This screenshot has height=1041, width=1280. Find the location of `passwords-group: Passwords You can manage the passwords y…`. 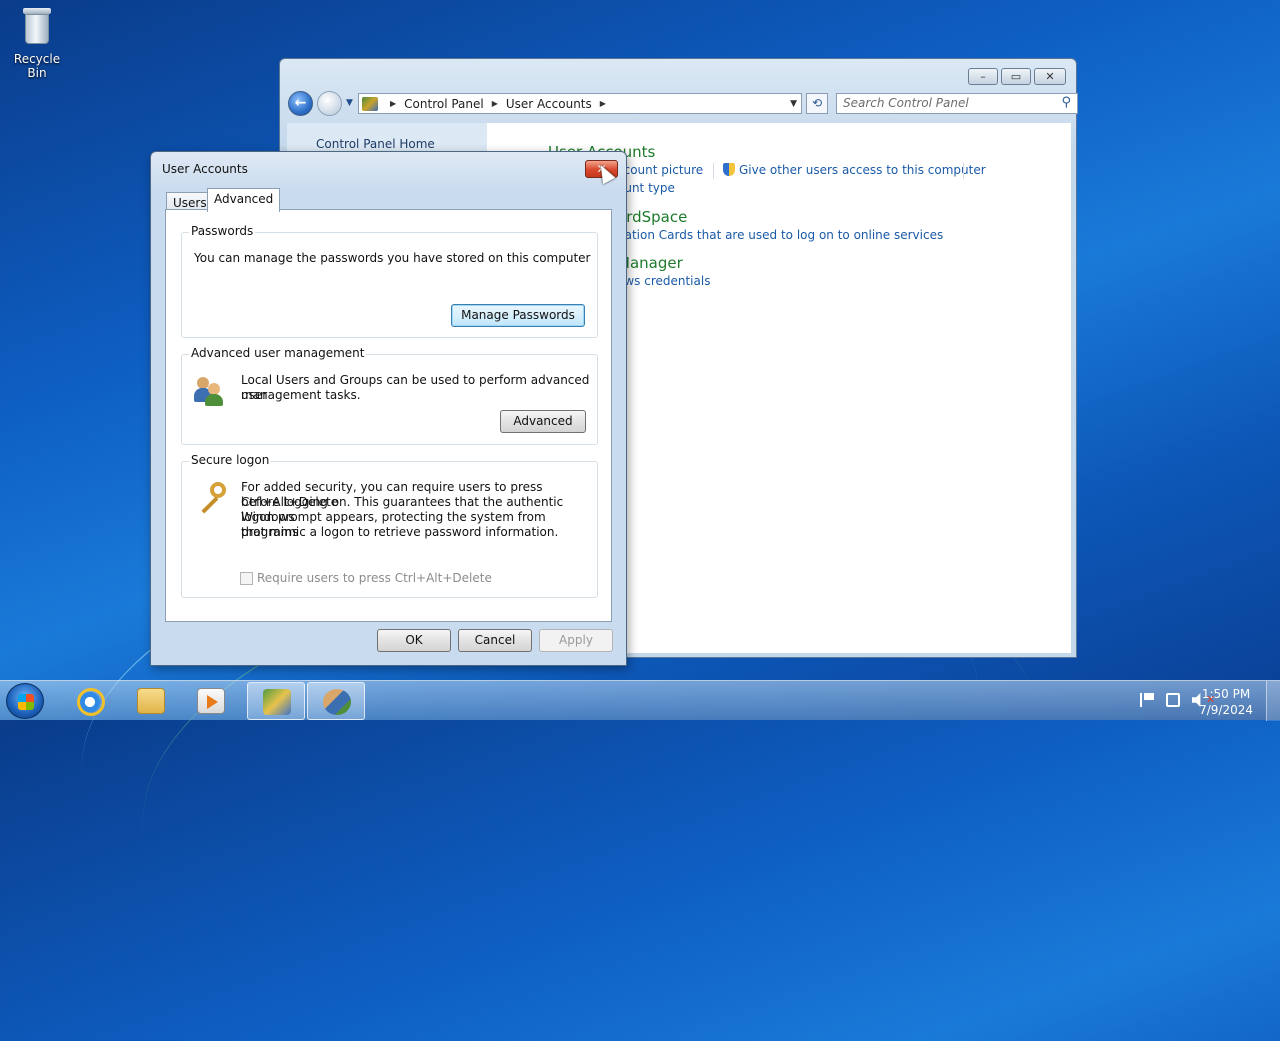

passwords-group: Passwords You can manage the passwords y… is located at coordinates (389, 281).